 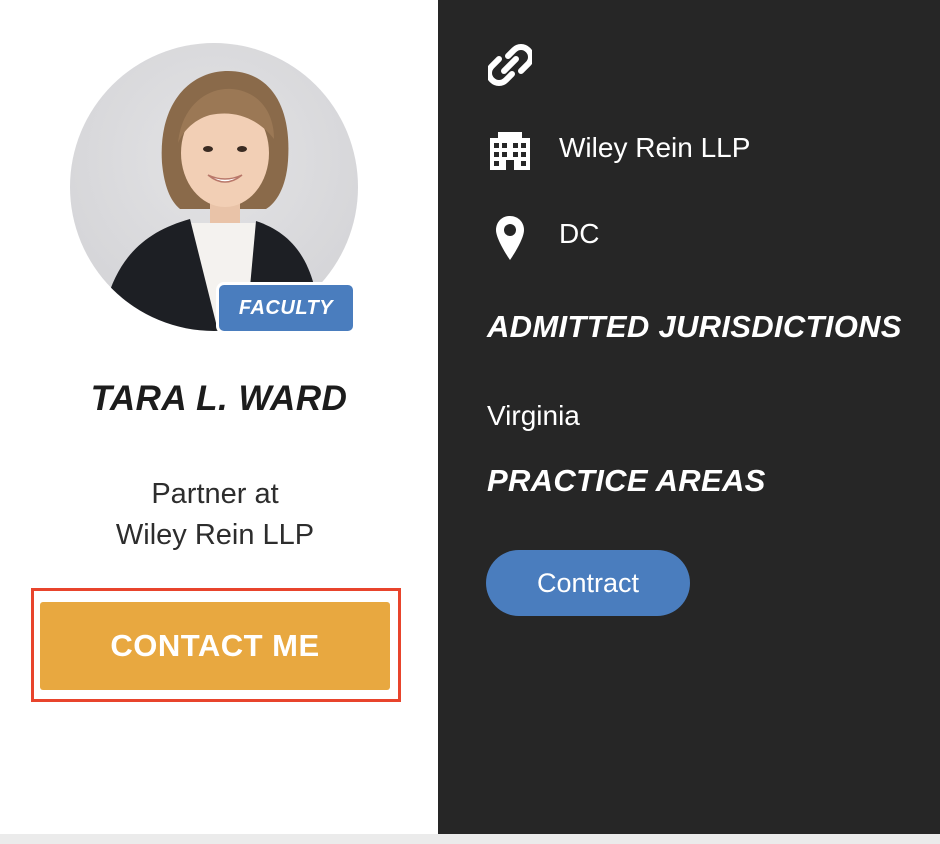 What do you see at coordinates (510, 151) in the screenshot?
I see `building-icon` at bounding box center [510, 151].